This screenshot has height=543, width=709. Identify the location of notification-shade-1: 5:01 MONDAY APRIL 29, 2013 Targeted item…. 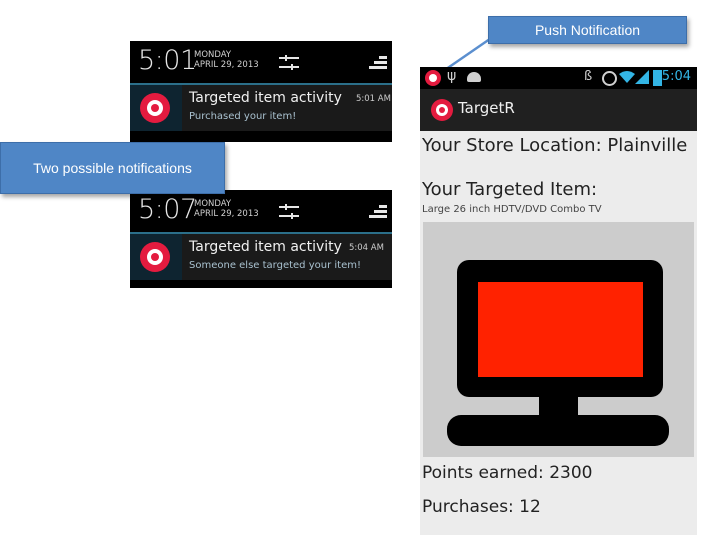
(261, 91).